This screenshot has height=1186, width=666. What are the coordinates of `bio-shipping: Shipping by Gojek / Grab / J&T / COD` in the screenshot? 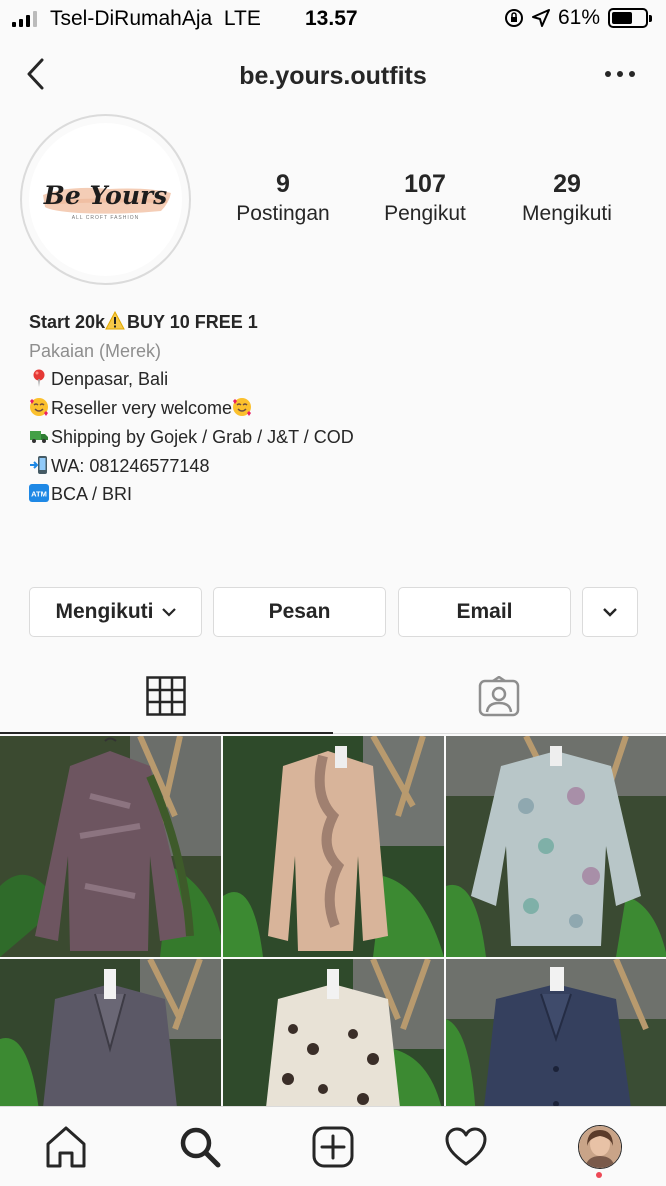 It's located at (339, 437).